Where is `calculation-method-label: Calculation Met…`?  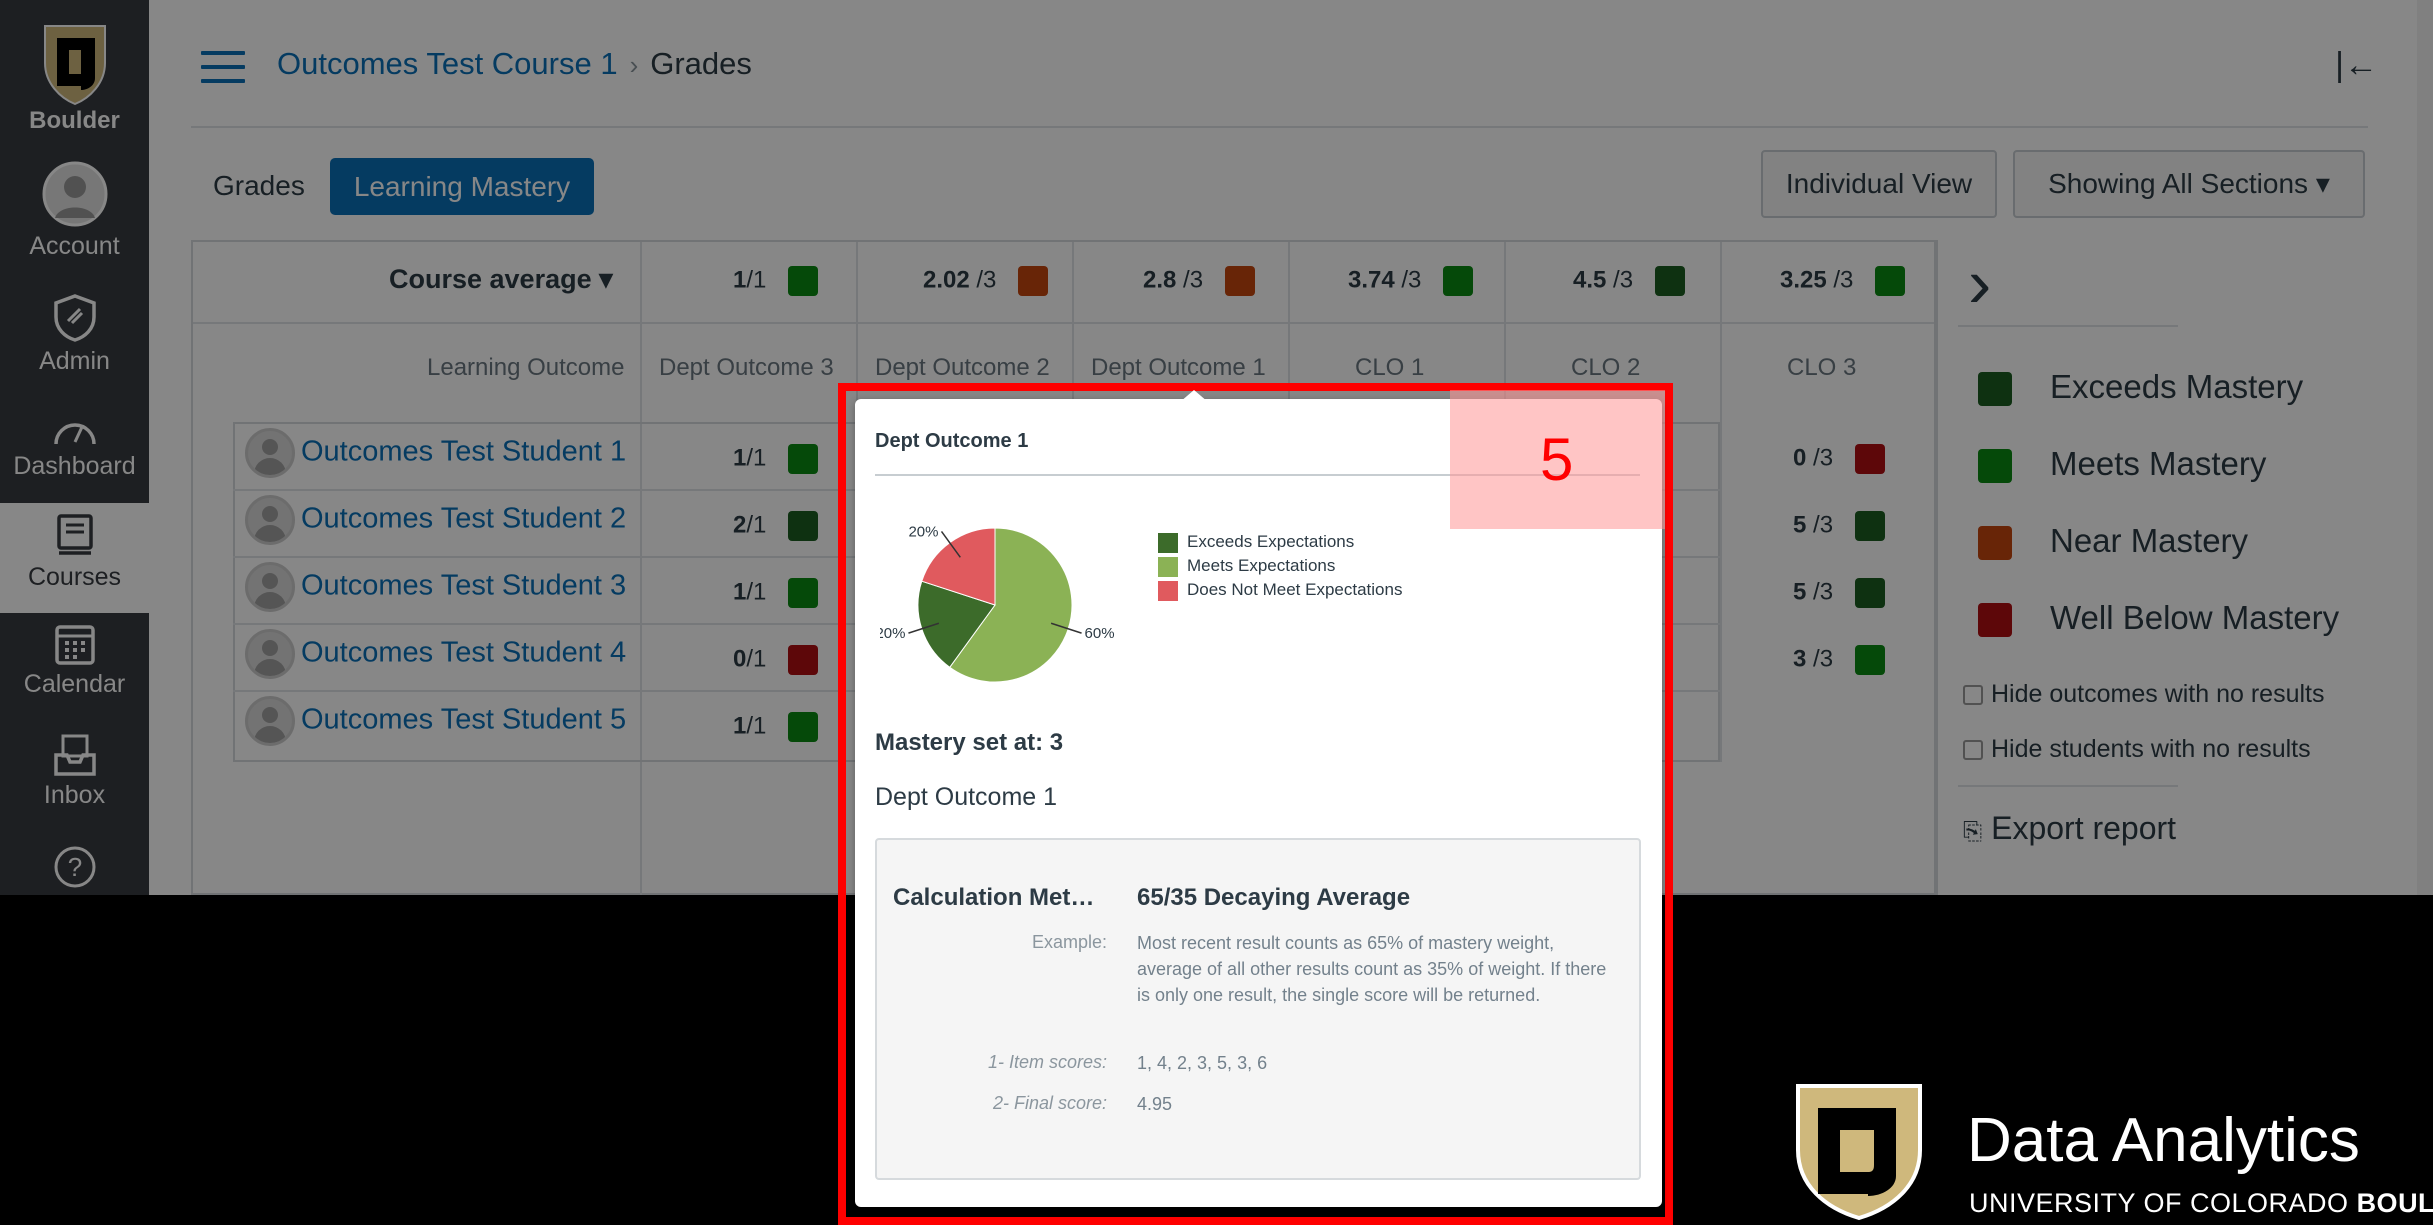 calculation-method-label: Calculation Met… is located at coordinates (994, 897).